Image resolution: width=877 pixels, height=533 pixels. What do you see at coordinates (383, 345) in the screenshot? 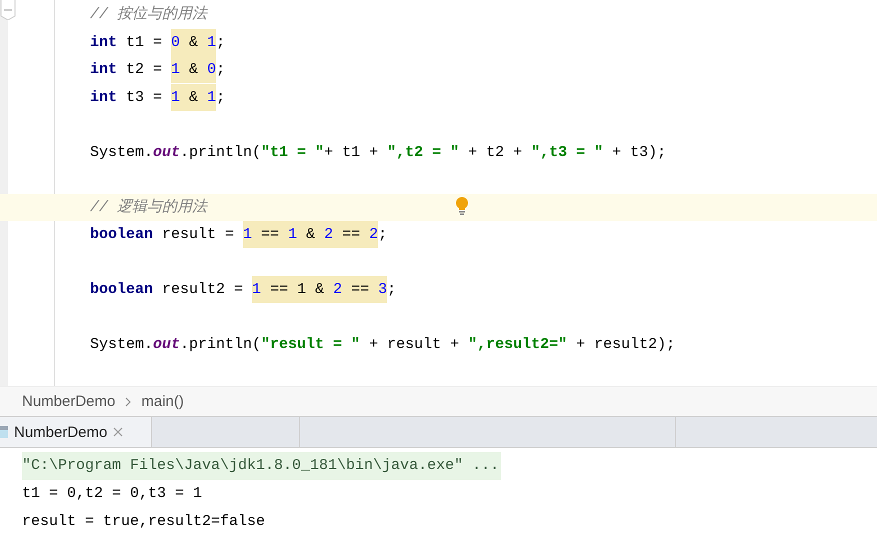
I see `code-line: System.out.println("result = " + result + ",result2=" + result2);` at bounding box center [383, 345].